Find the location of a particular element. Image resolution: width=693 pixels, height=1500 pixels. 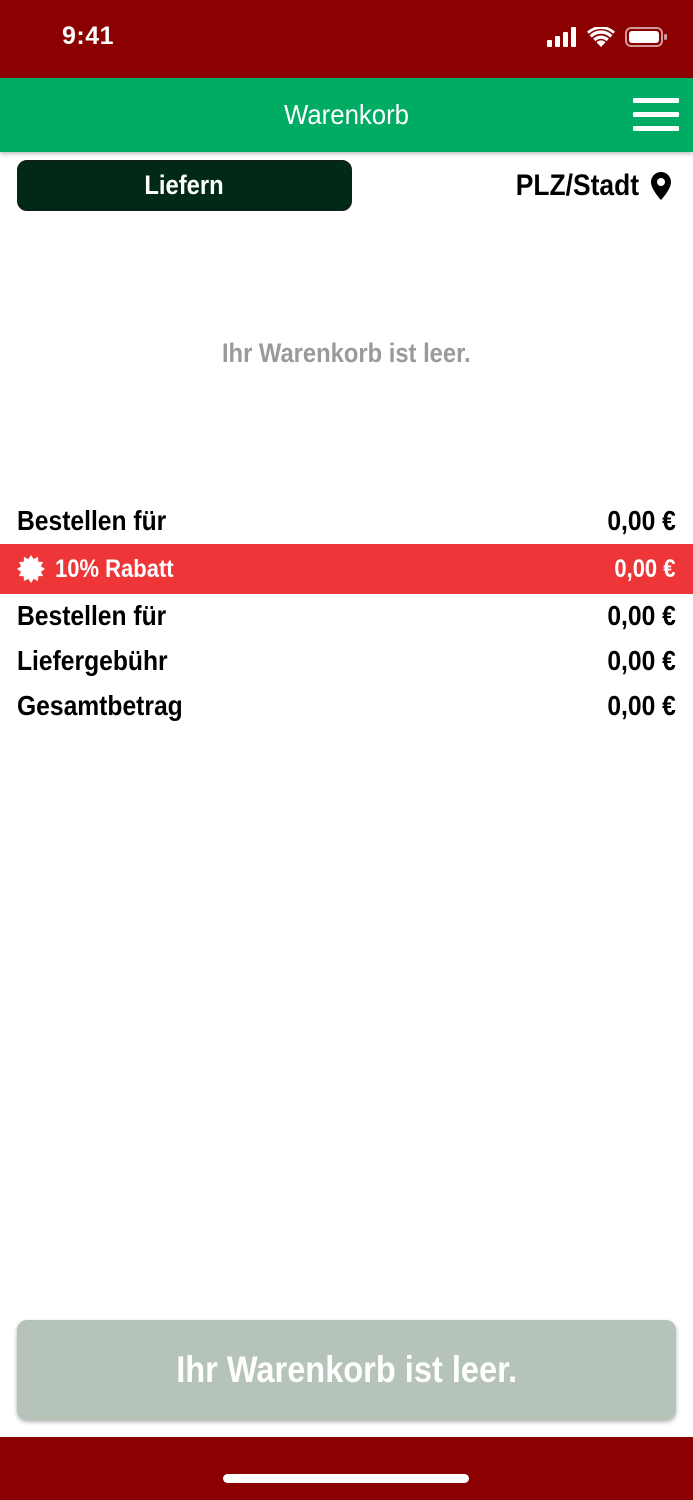

app-bar: Warenkorb is located at coordinates (346, 115).